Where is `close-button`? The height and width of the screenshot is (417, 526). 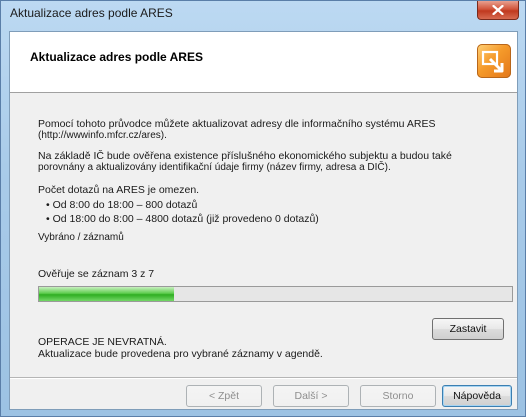 close-button is located at coordinates (498, 10).